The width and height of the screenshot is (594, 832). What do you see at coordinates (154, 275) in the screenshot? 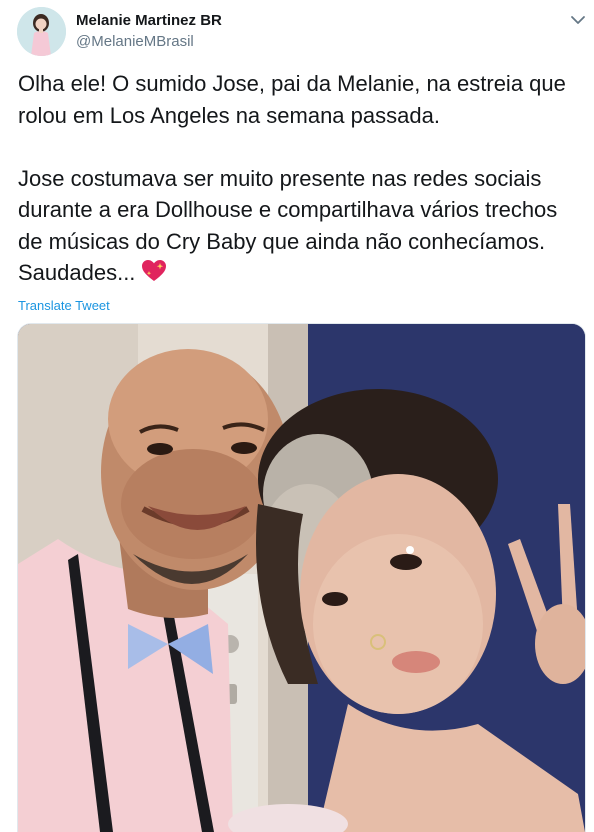
I see `sparkling-heart-icon` at bounding box center [154, 275].